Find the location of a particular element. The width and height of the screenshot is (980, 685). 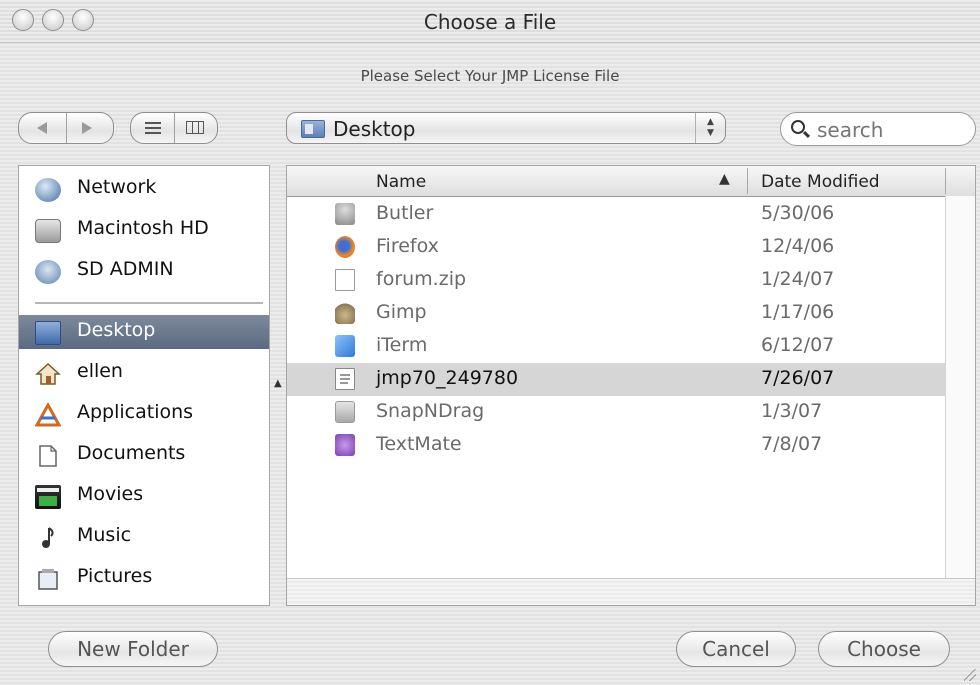

forward-button is located at coordinates (89, 128).